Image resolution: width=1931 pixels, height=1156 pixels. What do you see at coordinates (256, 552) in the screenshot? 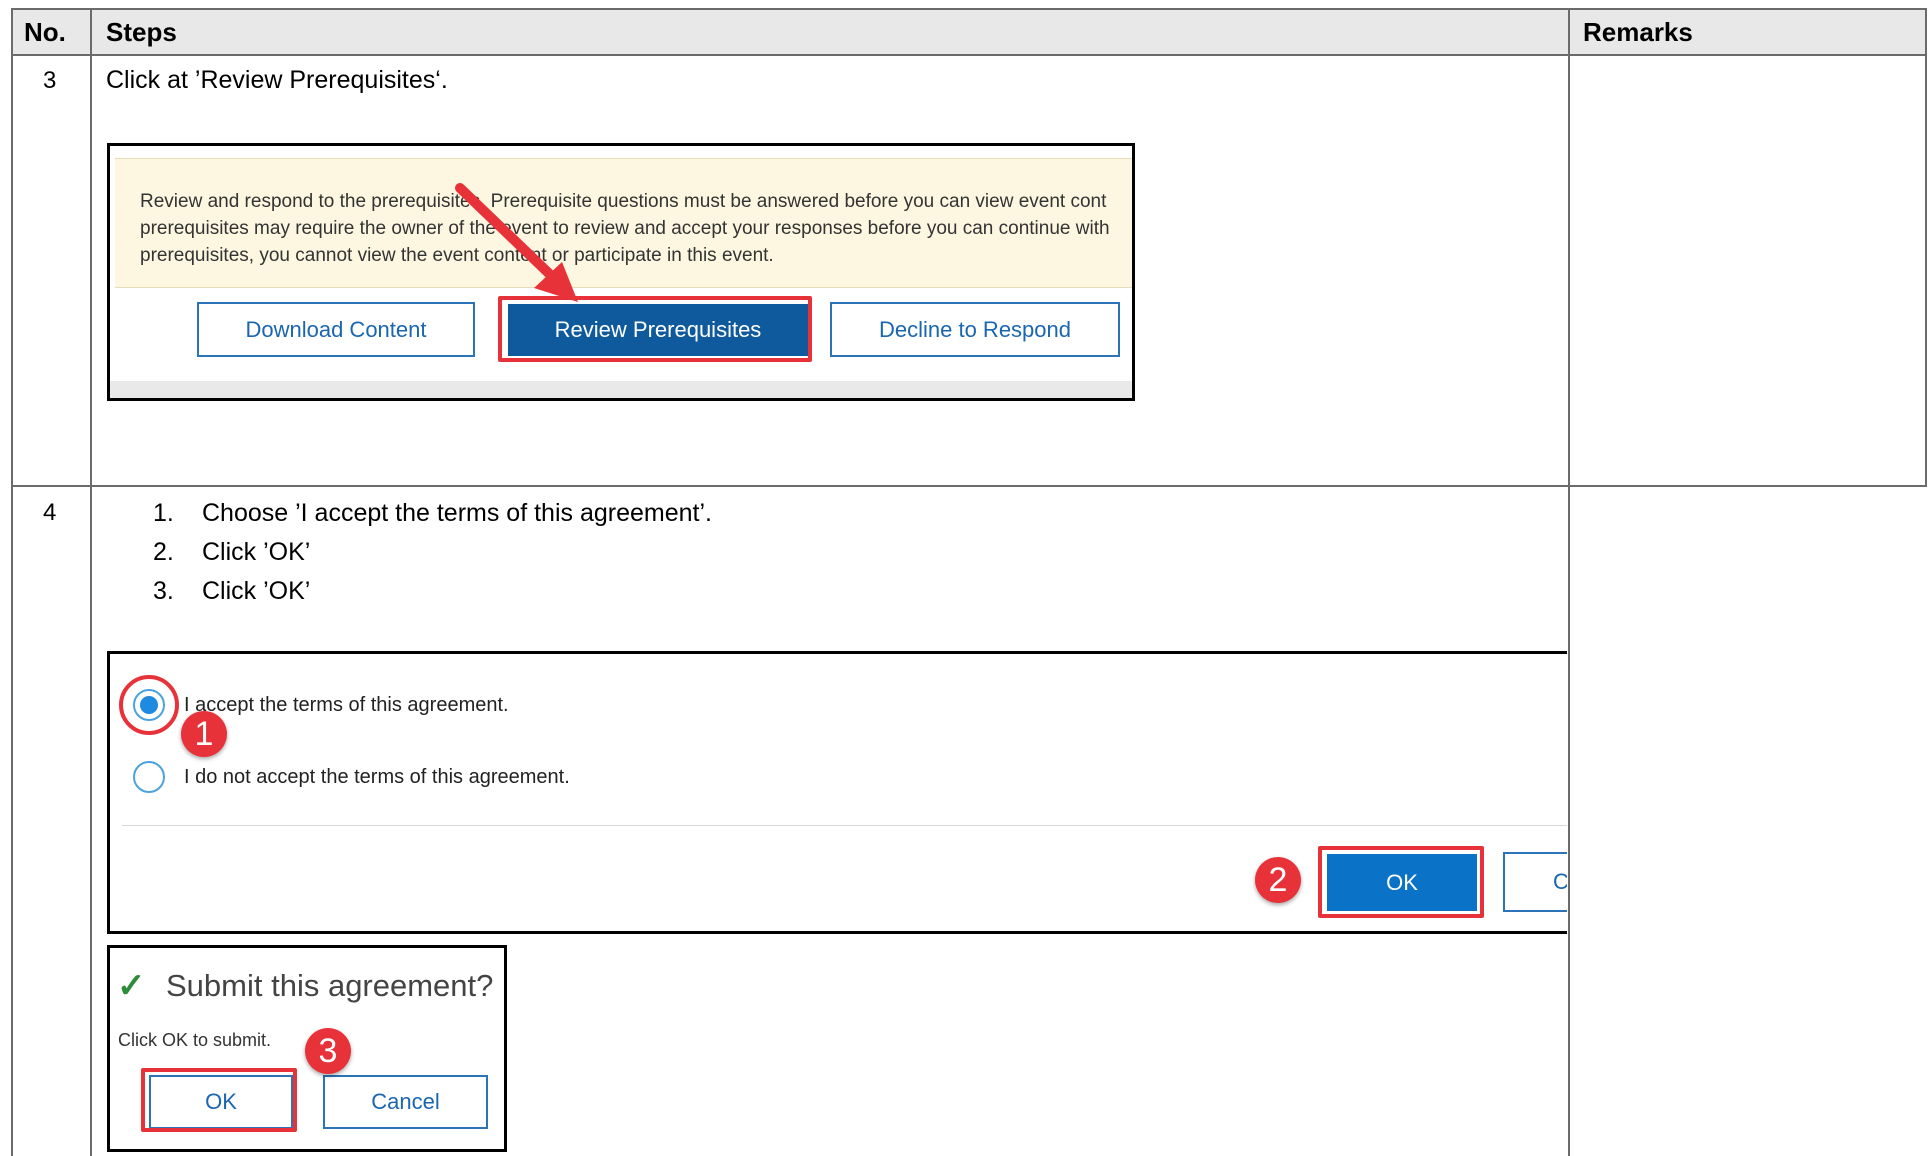
I see `step-4-item-2: Click ’OK’` at bounding box center [256, 552].